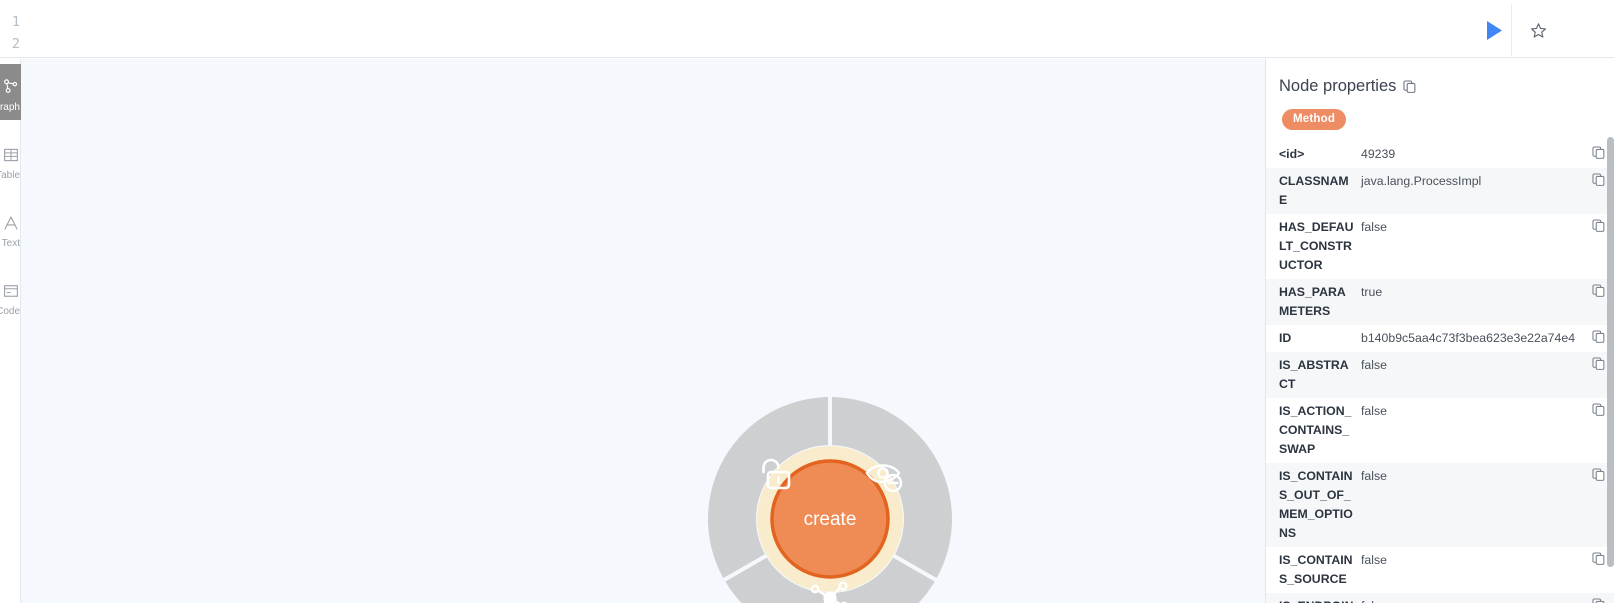 This screenshot has width=1614, height=603. I want to click on node-label-badge-row: Method, so click(1440, 118).